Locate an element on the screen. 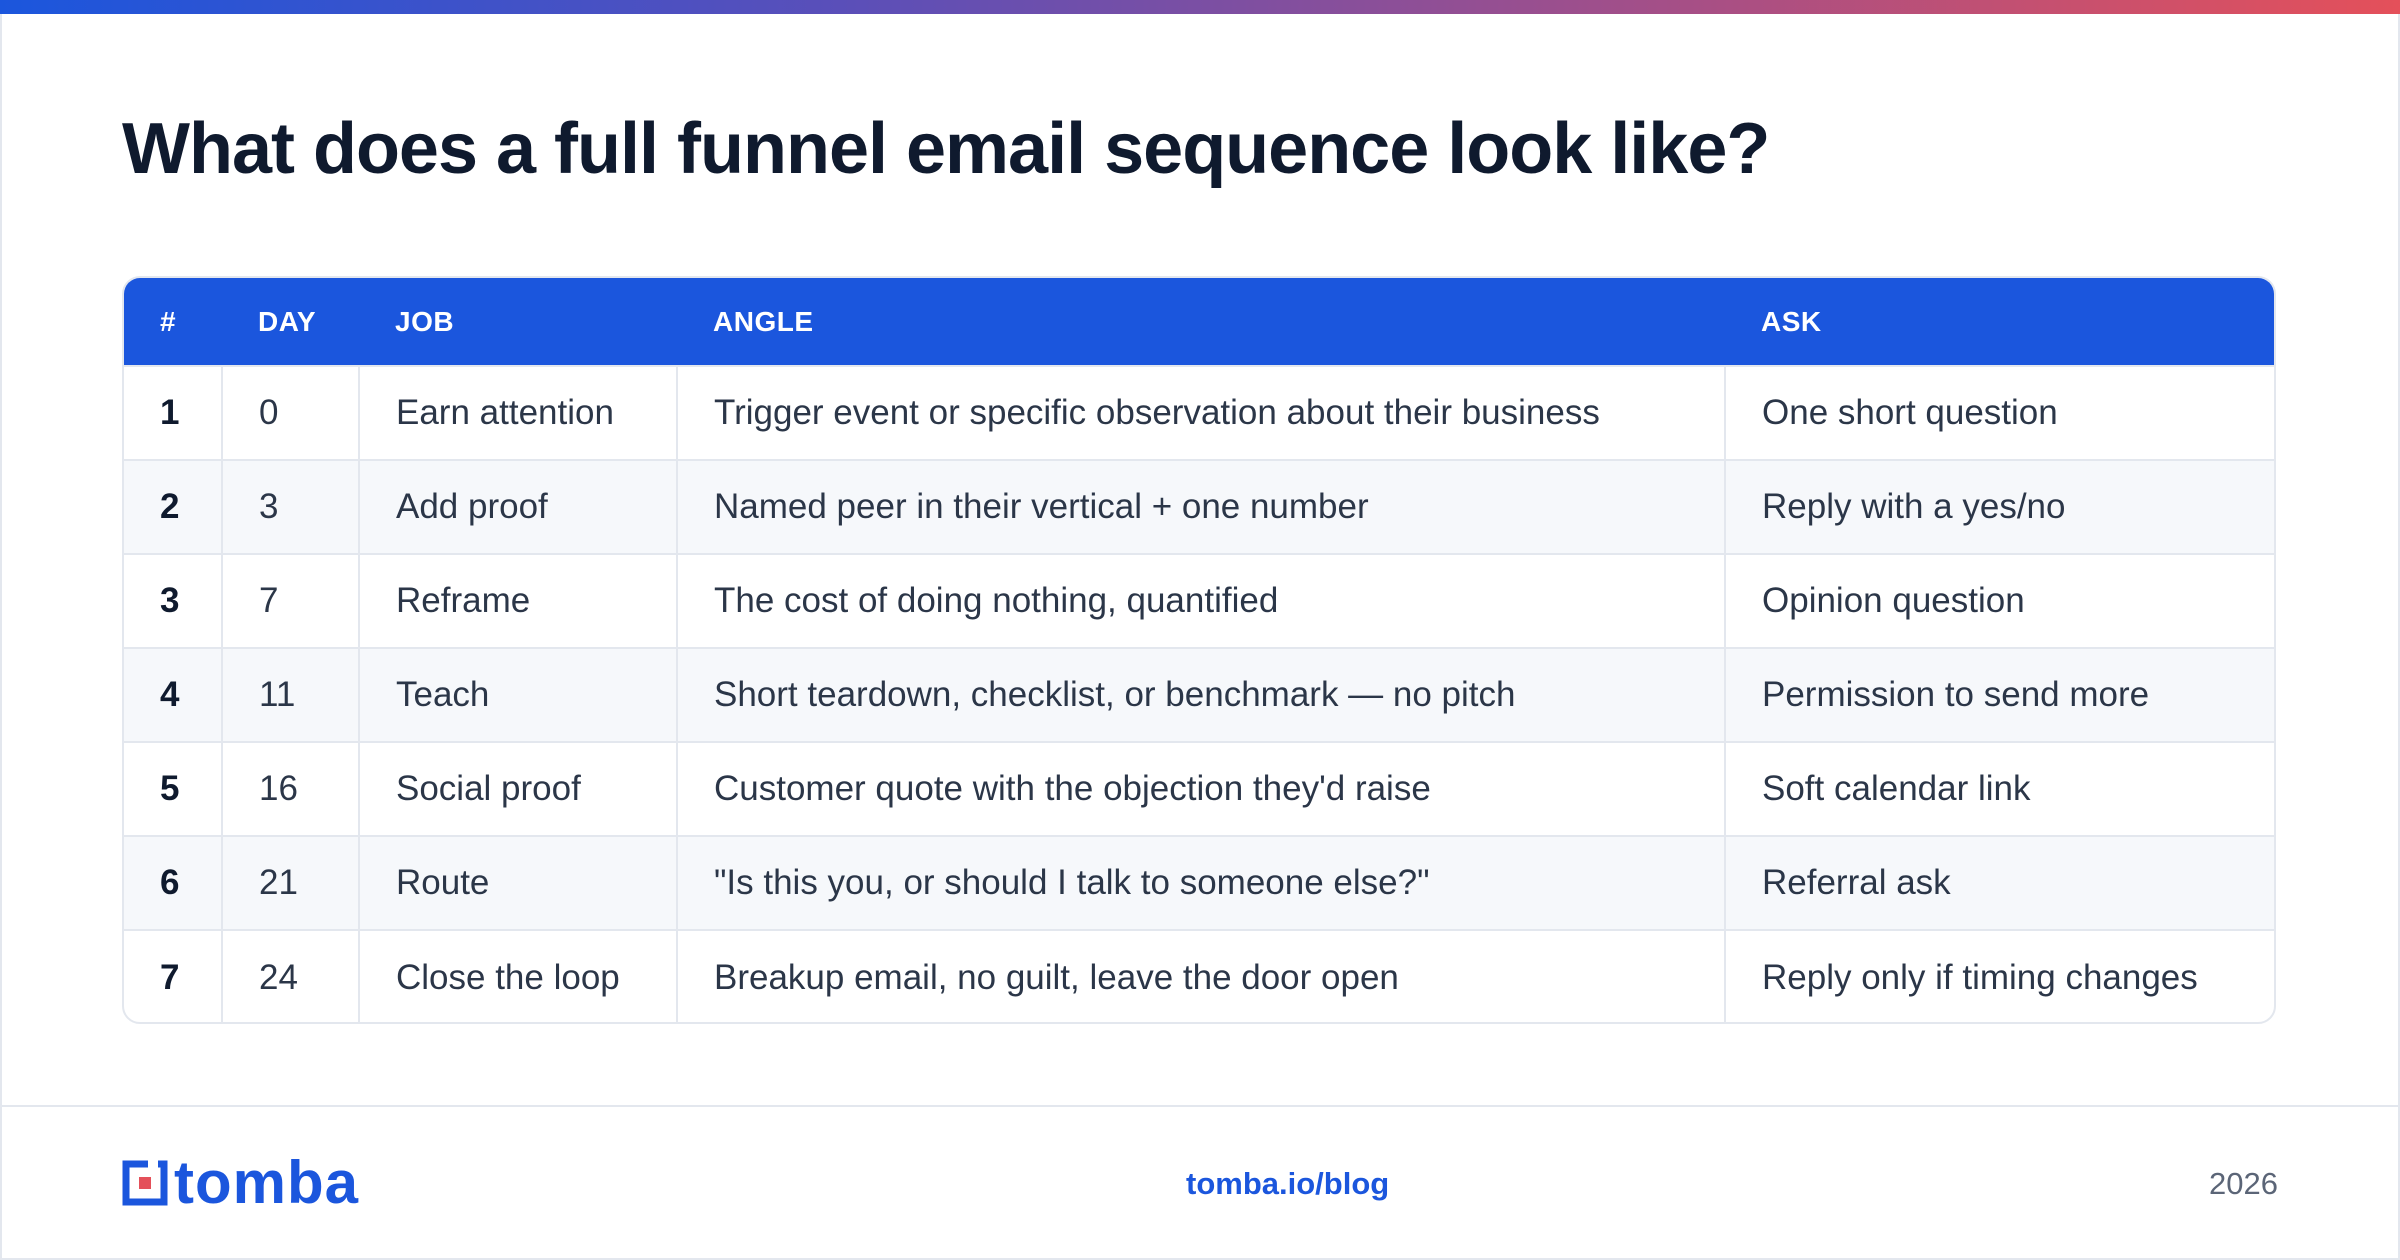 This screenshot has height=1260, width=2400. cell-ask: Reply only if timing changes is located at coordinates (1999, 976).